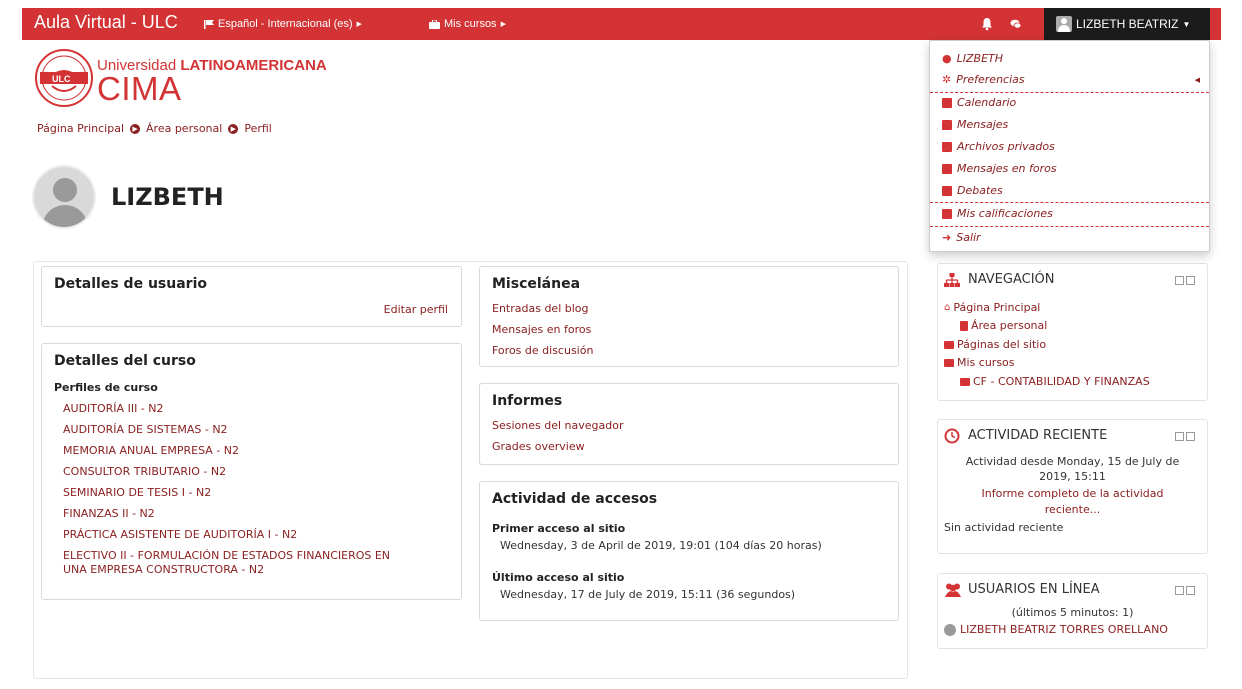 The width and height of the screenshot is (1242, 689). I want to click on course-link: AUDITORÍA DE SISTEMAS - N2, so click(145, 429).